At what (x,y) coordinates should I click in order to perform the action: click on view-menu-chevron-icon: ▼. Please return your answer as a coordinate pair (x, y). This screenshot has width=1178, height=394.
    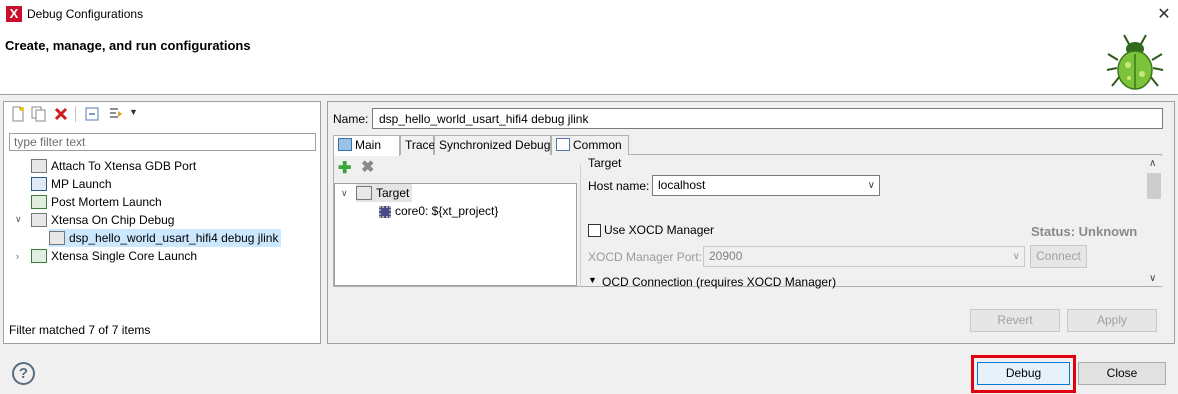
    Looking at the image, I should click on (133, 112).